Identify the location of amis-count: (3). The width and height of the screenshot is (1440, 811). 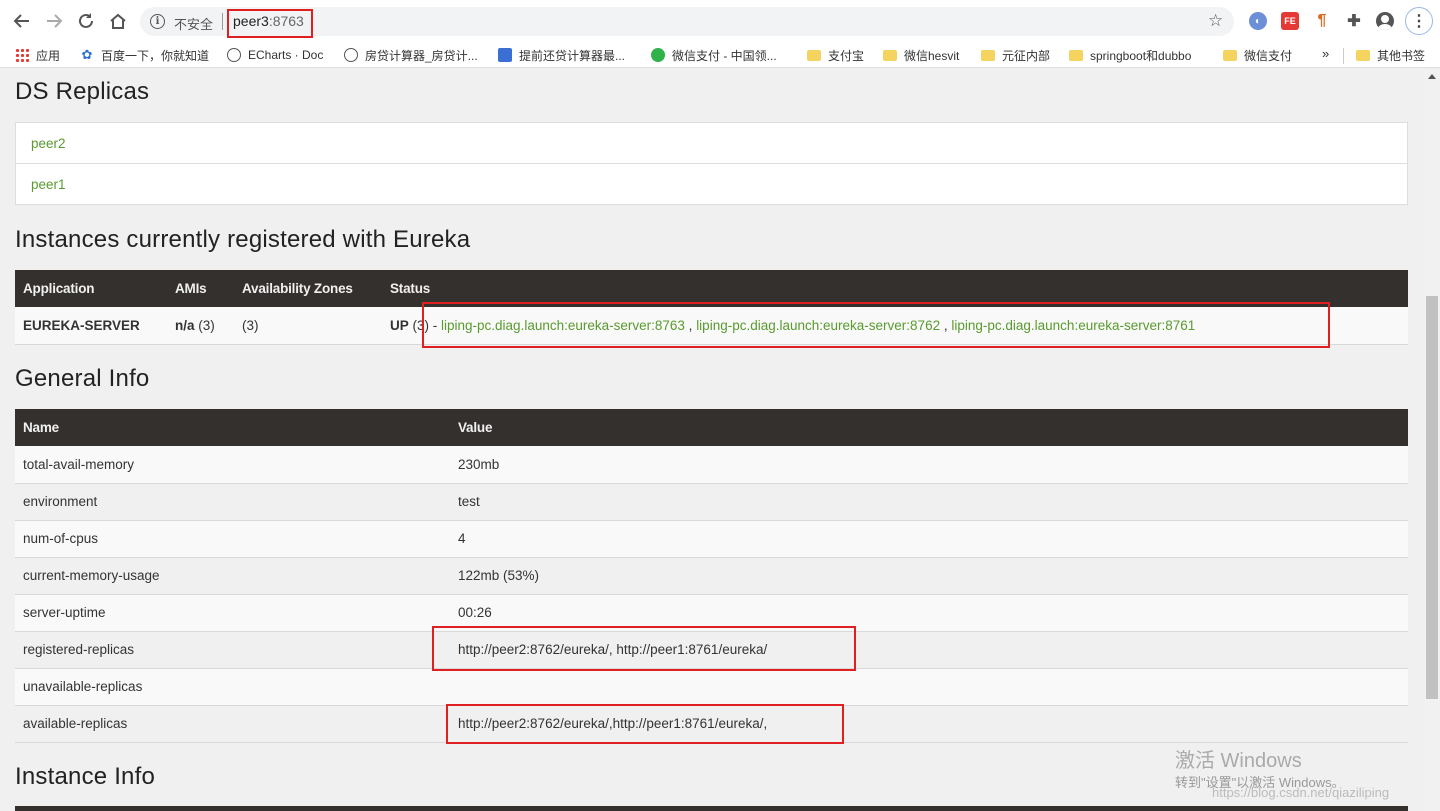
(204, 325).